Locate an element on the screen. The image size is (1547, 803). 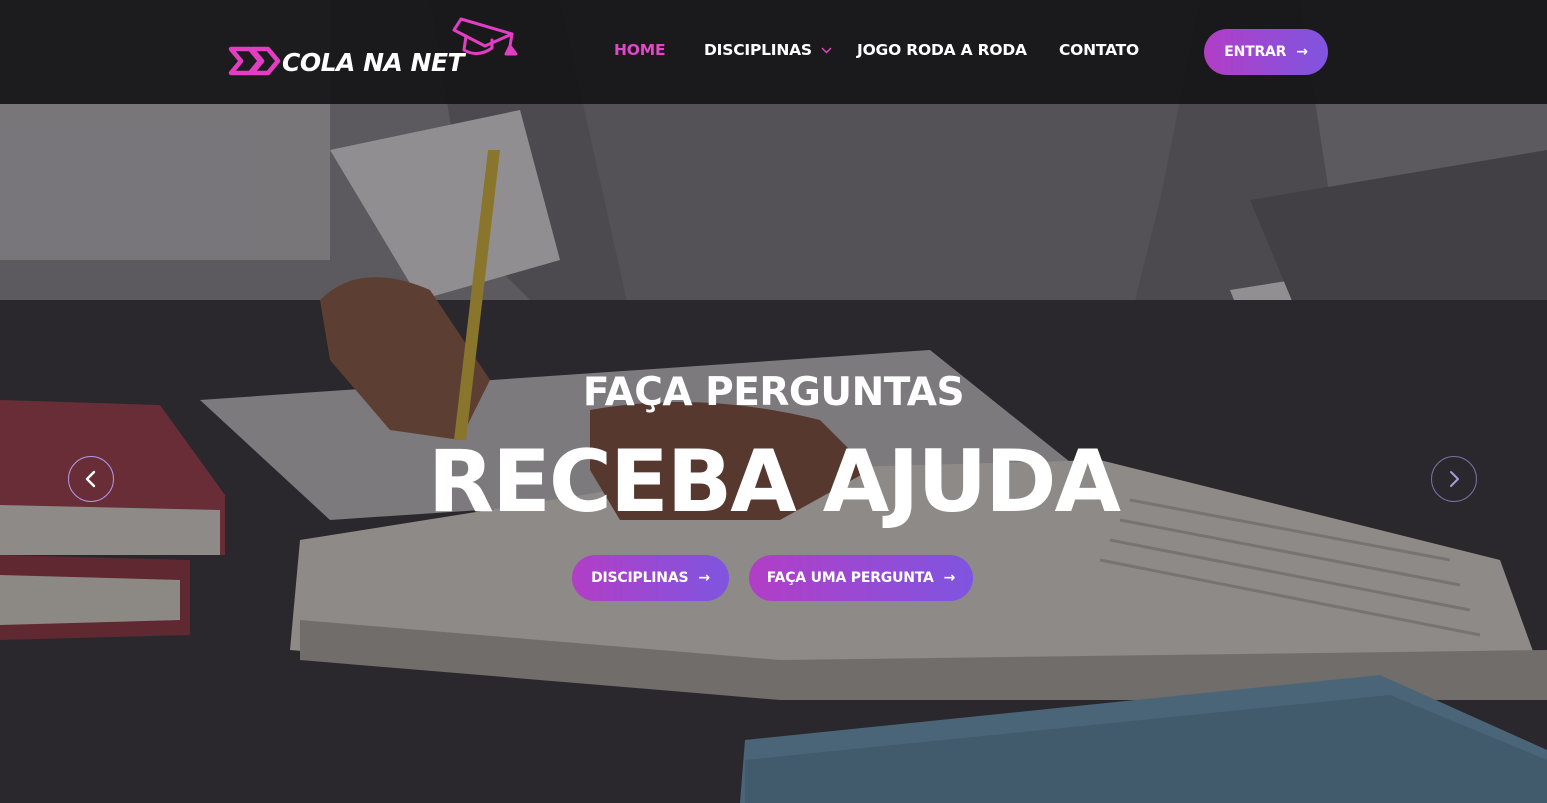
login-button: ENTRAR → is located at coordinates (1266, 52).